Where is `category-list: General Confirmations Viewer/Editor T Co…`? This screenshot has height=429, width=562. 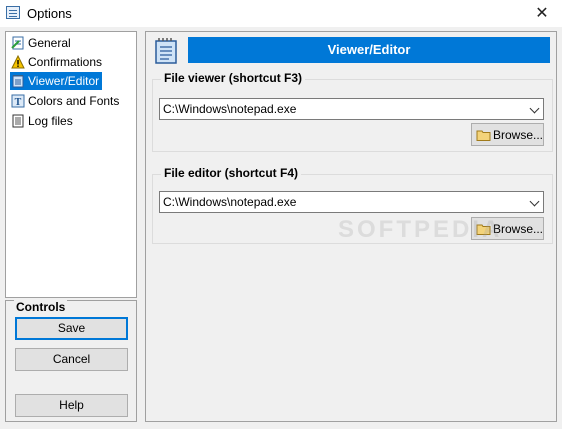 category-list: General Confirmations Viewer/Editor T Co… is located at coordinates (71, 164).